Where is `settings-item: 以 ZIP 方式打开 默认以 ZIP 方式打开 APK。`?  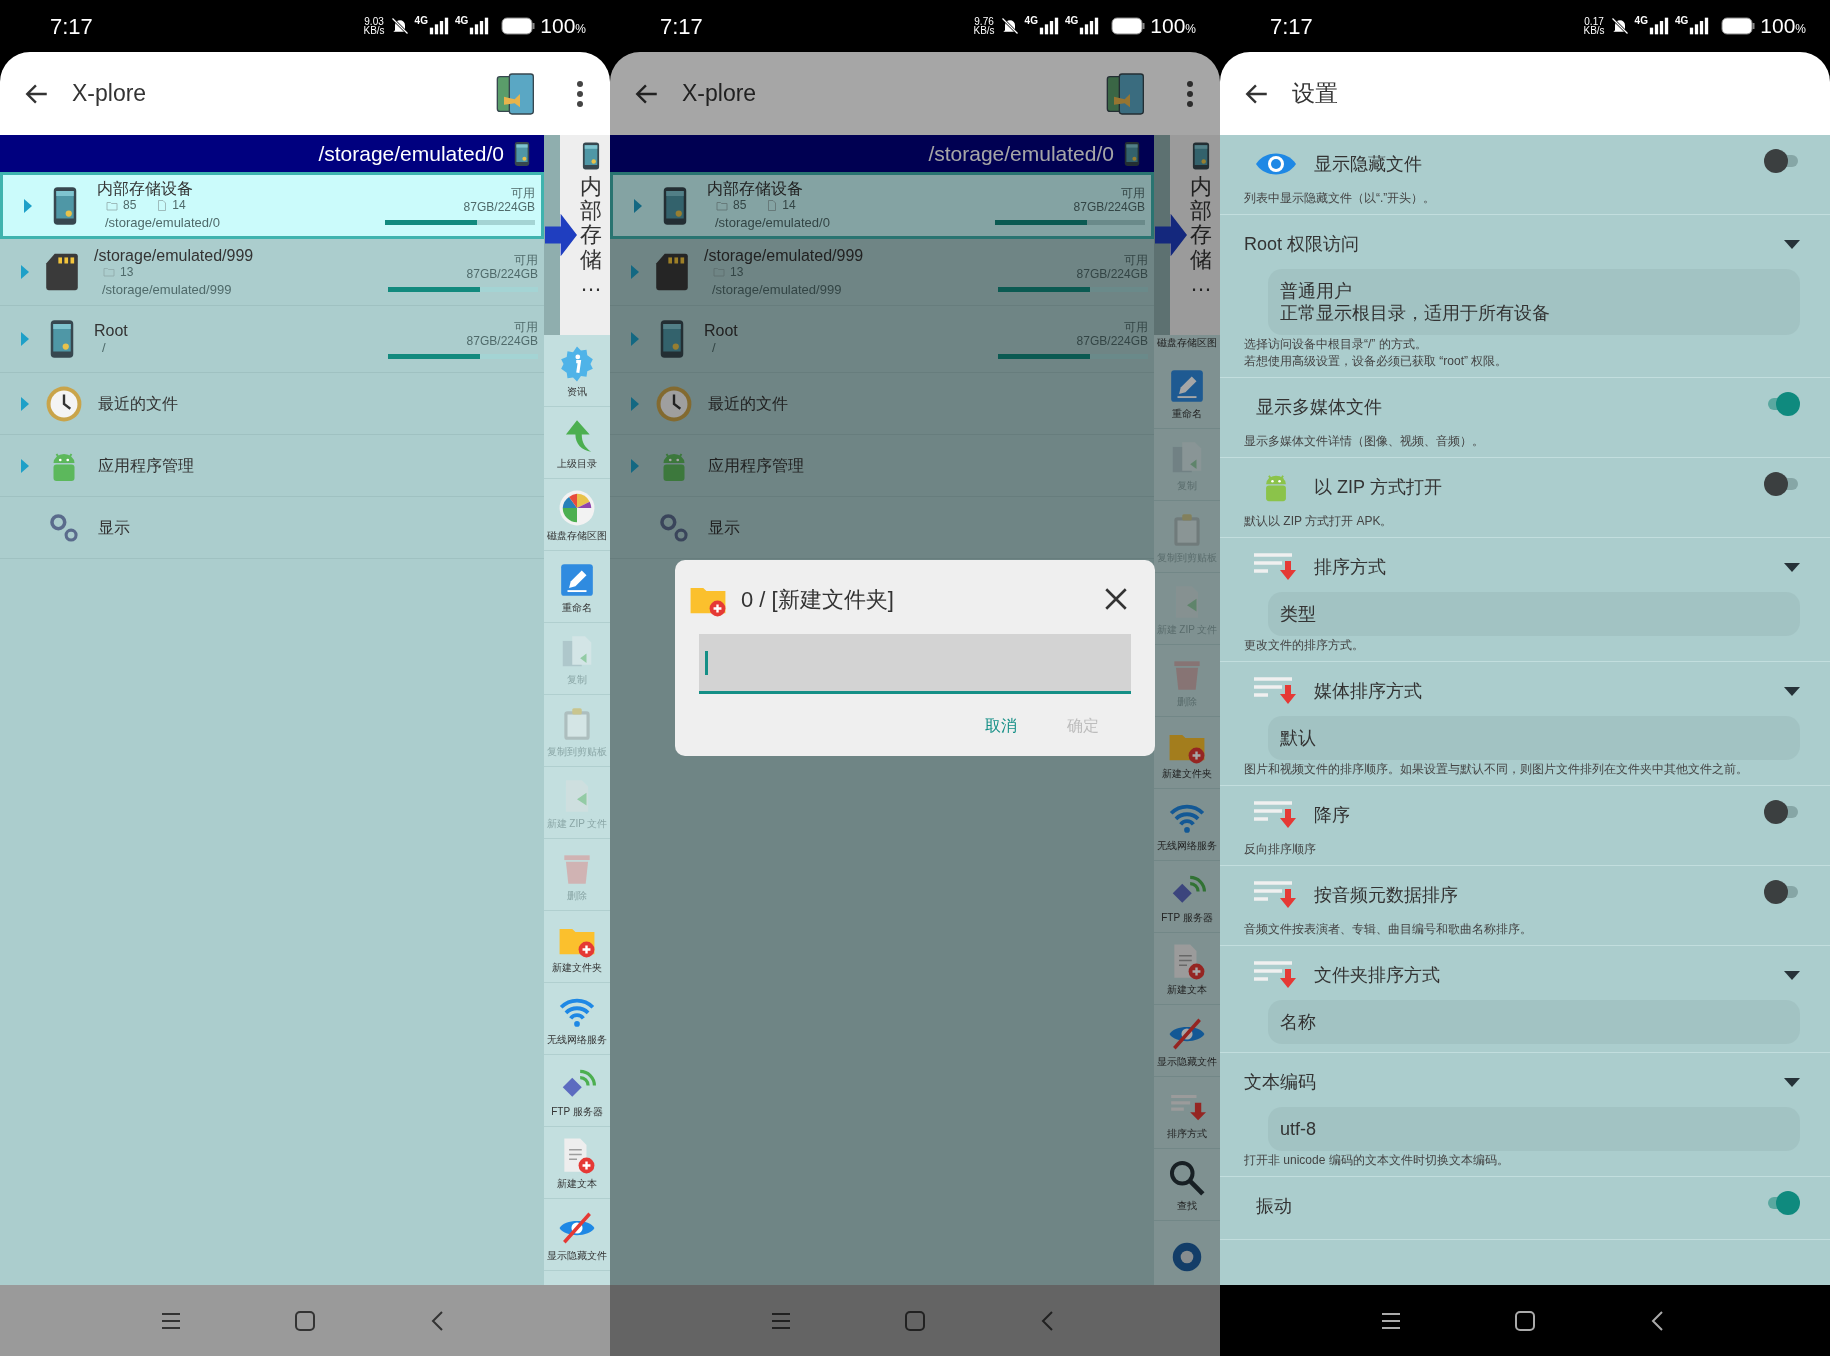 settings-item: 以 ZIP 方式打开 默认以 ZIP 方式打开 APK。 is located at coordinates (1525, 498).